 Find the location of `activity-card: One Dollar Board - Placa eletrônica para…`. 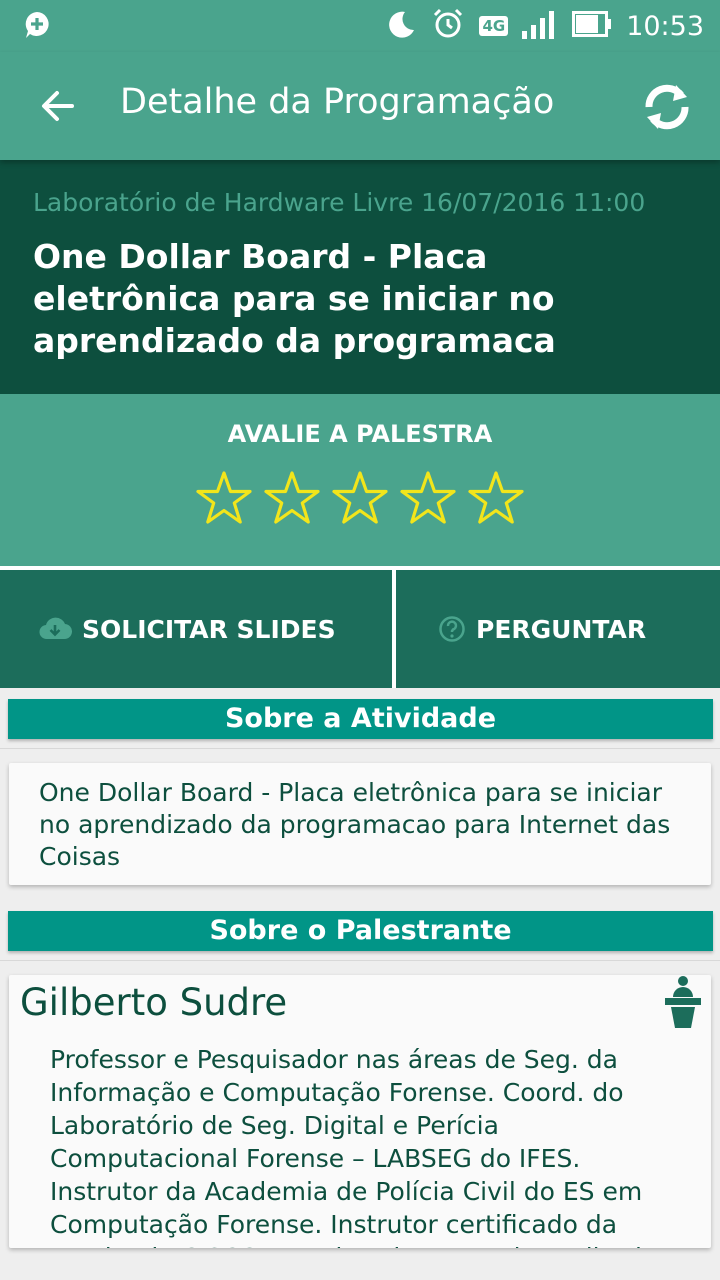

activity-card: One Dollar Board - Placa eletrônica para… is located at coordinates (360, 824).